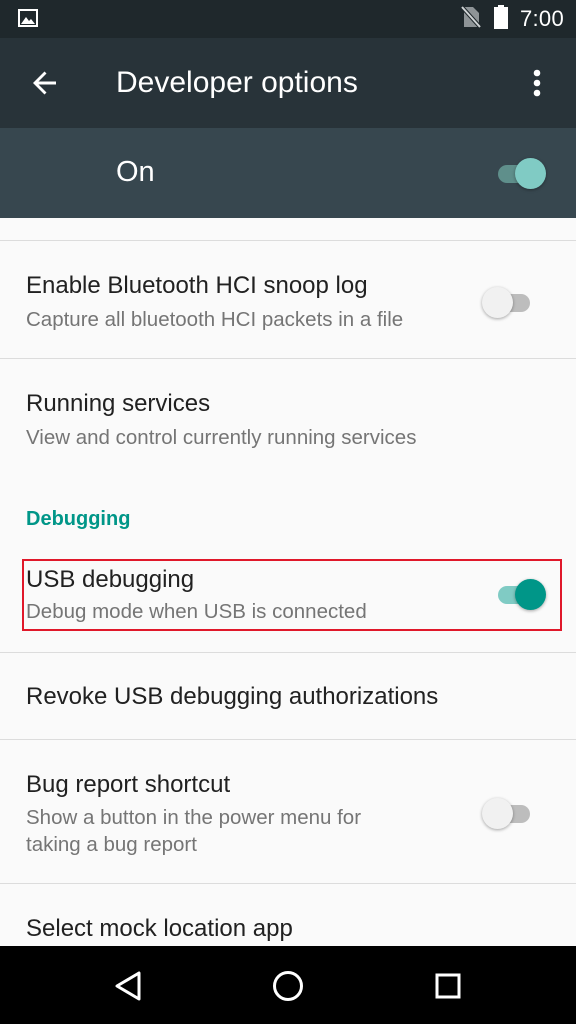 This screenshot has height=1024, width=576. I want to click on setting-title: Enable Bluetooth HCI snoop log, so click(197, 285).